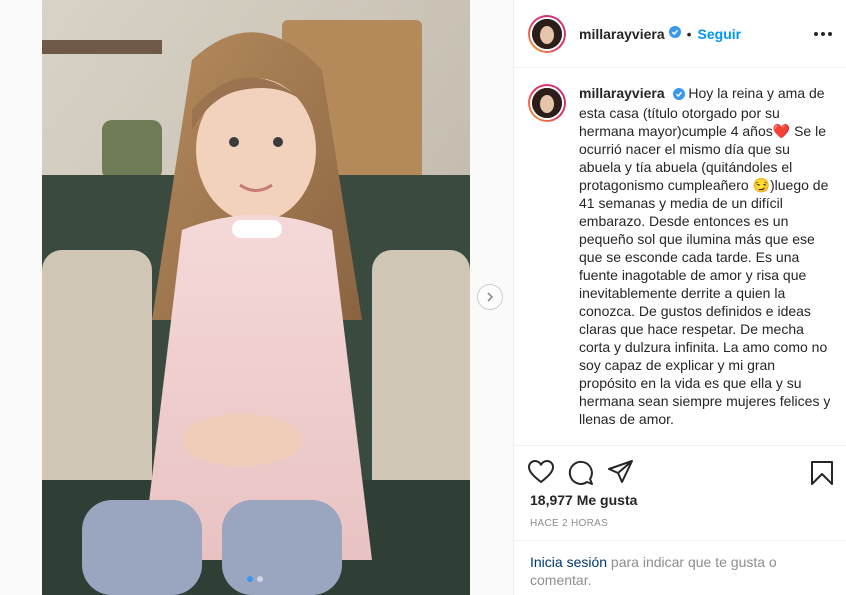 The image size is (846, 595). What do you see at coordinates (568, 562) in the screenshot?
I see `login-link: Inicia sesión` at bounding box center [568, 562].